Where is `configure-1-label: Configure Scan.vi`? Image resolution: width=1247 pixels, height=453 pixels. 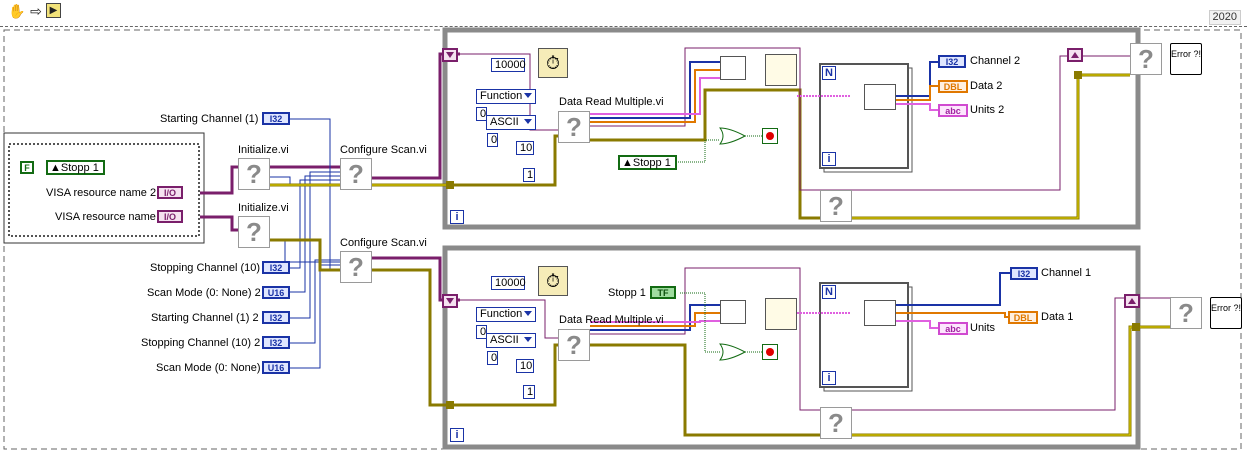 configure-1-label: Configure Scan.vi is located at coordinates (383, 150).